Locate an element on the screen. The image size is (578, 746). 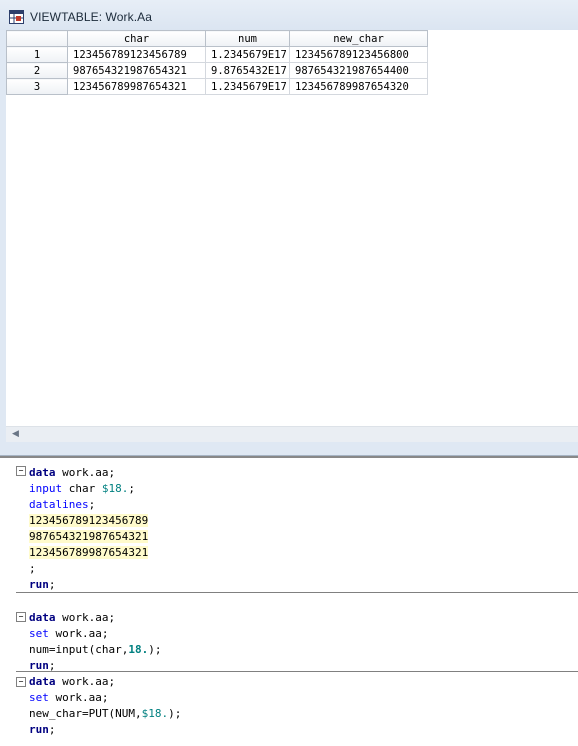
code-line: 987654321987654321 is located at coordinates (89, 537).